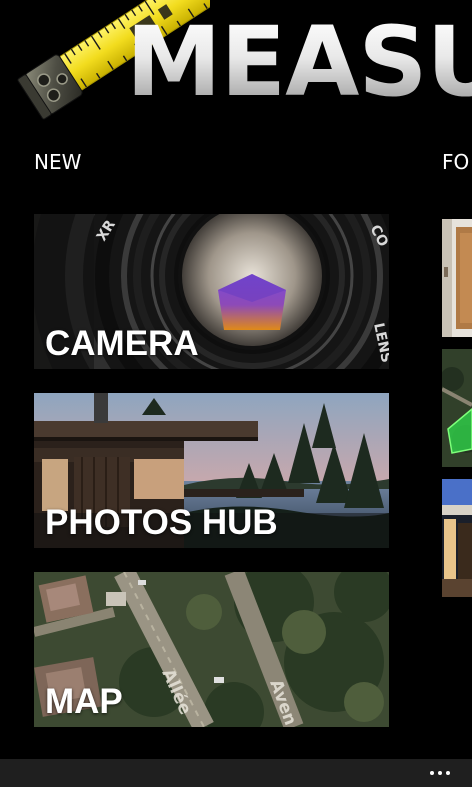 This screenshot has width=472, height=787. I want to click on room-photo-image, so click(457, 538).